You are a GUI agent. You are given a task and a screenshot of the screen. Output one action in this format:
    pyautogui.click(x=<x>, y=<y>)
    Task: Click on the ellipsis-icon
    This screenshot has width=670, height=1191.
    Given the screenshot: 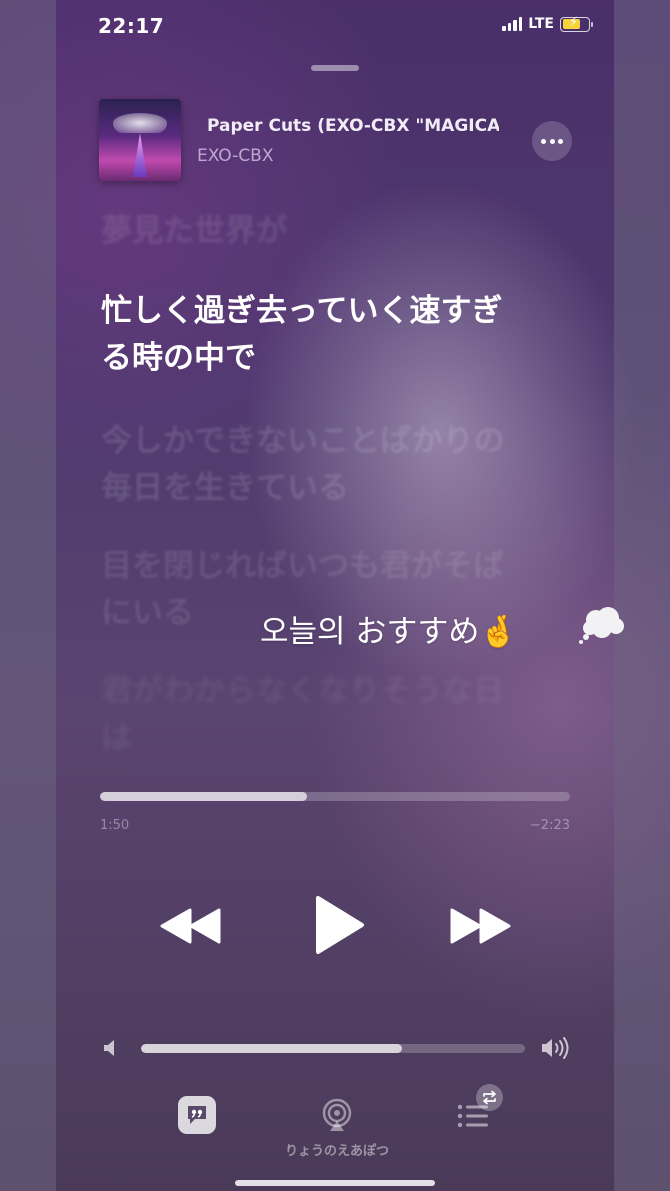 What is the action you would take?
    pyautogui.click(x=543, y=141)
    